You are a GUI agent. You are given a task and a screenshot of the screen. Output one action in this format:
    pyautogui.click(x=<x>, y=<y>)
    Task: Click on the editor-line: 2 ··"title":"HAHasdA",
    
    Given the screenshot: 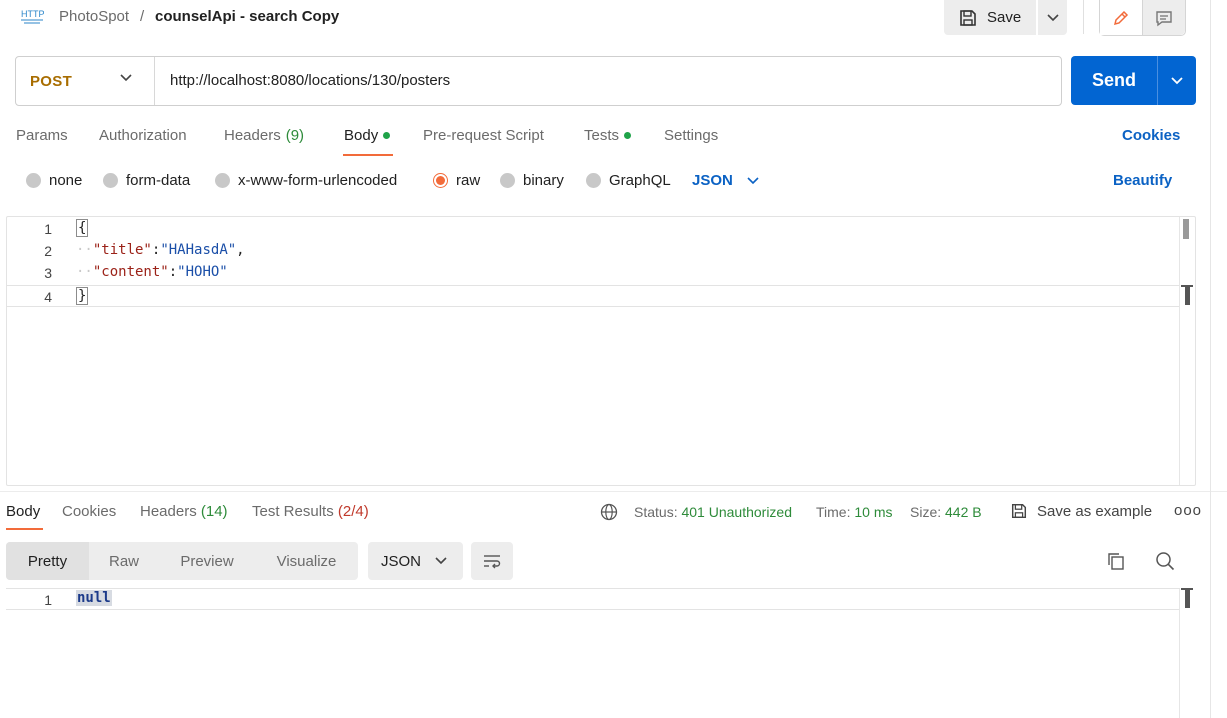 What is the action you would take?
    pyautogui.click(x=593, y=251)
    